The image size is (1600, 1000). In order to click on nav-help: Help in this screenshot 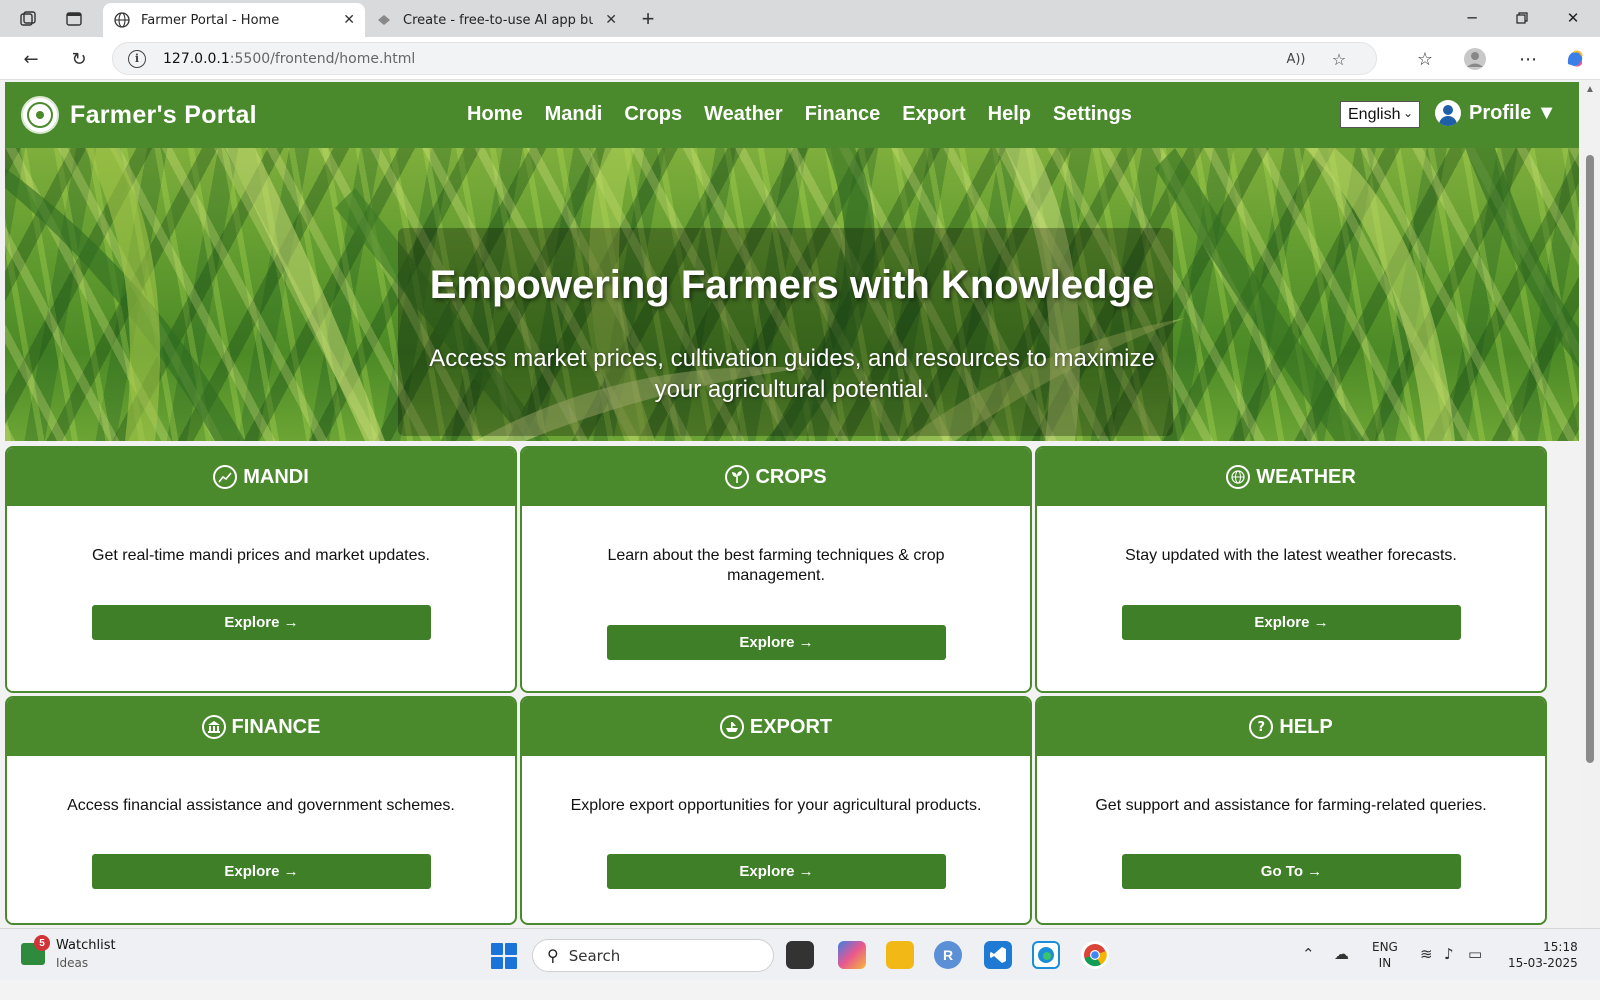, I will do `click(1009, 114)`.